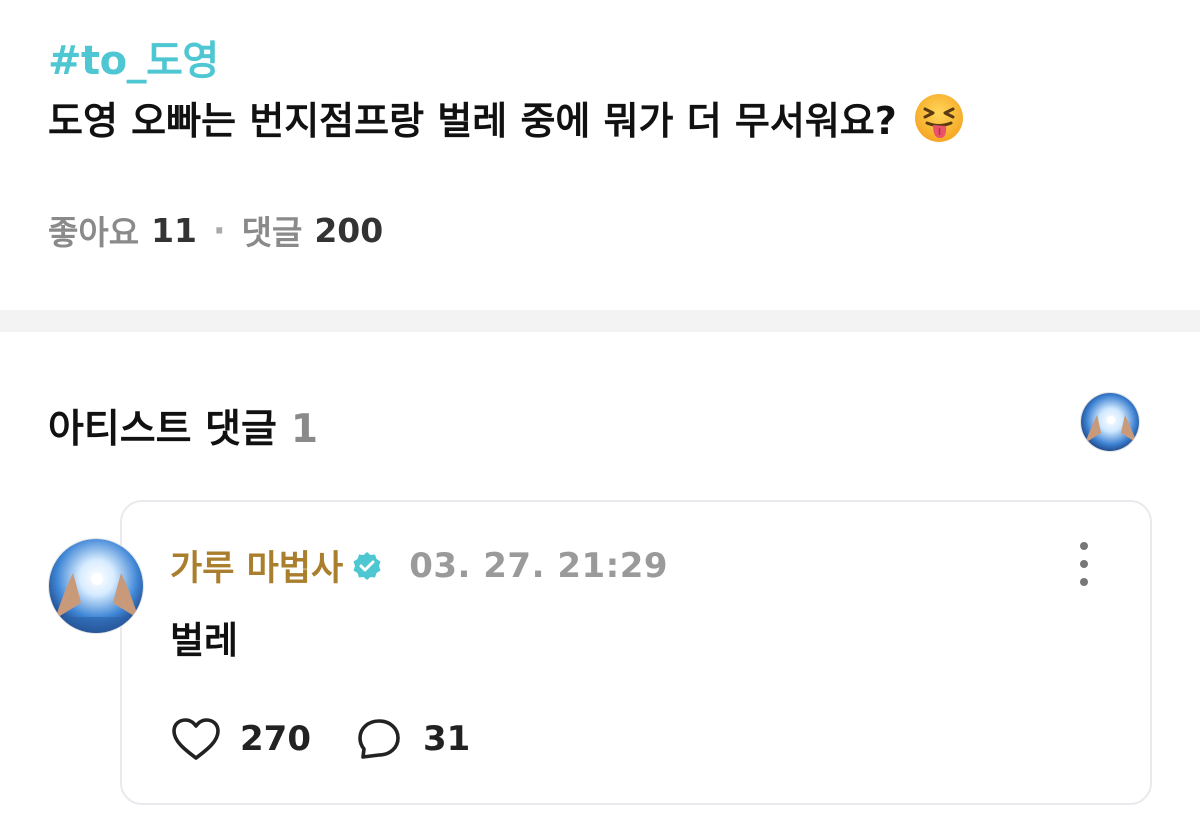 This screenshot has width=1200, height=839. I want to click on artist-avatar-image, so click(1110, 422).